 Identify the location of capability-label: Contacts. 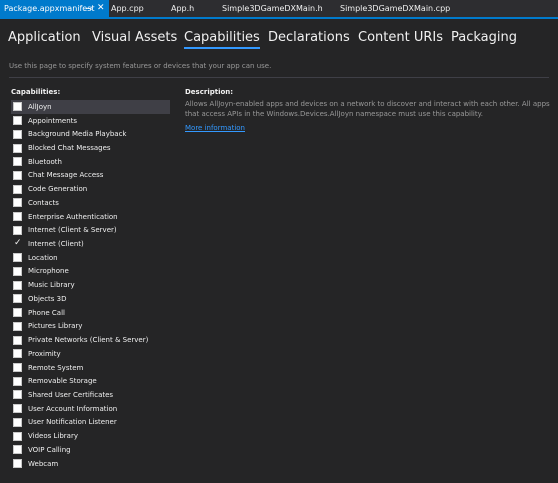
(43, 202).